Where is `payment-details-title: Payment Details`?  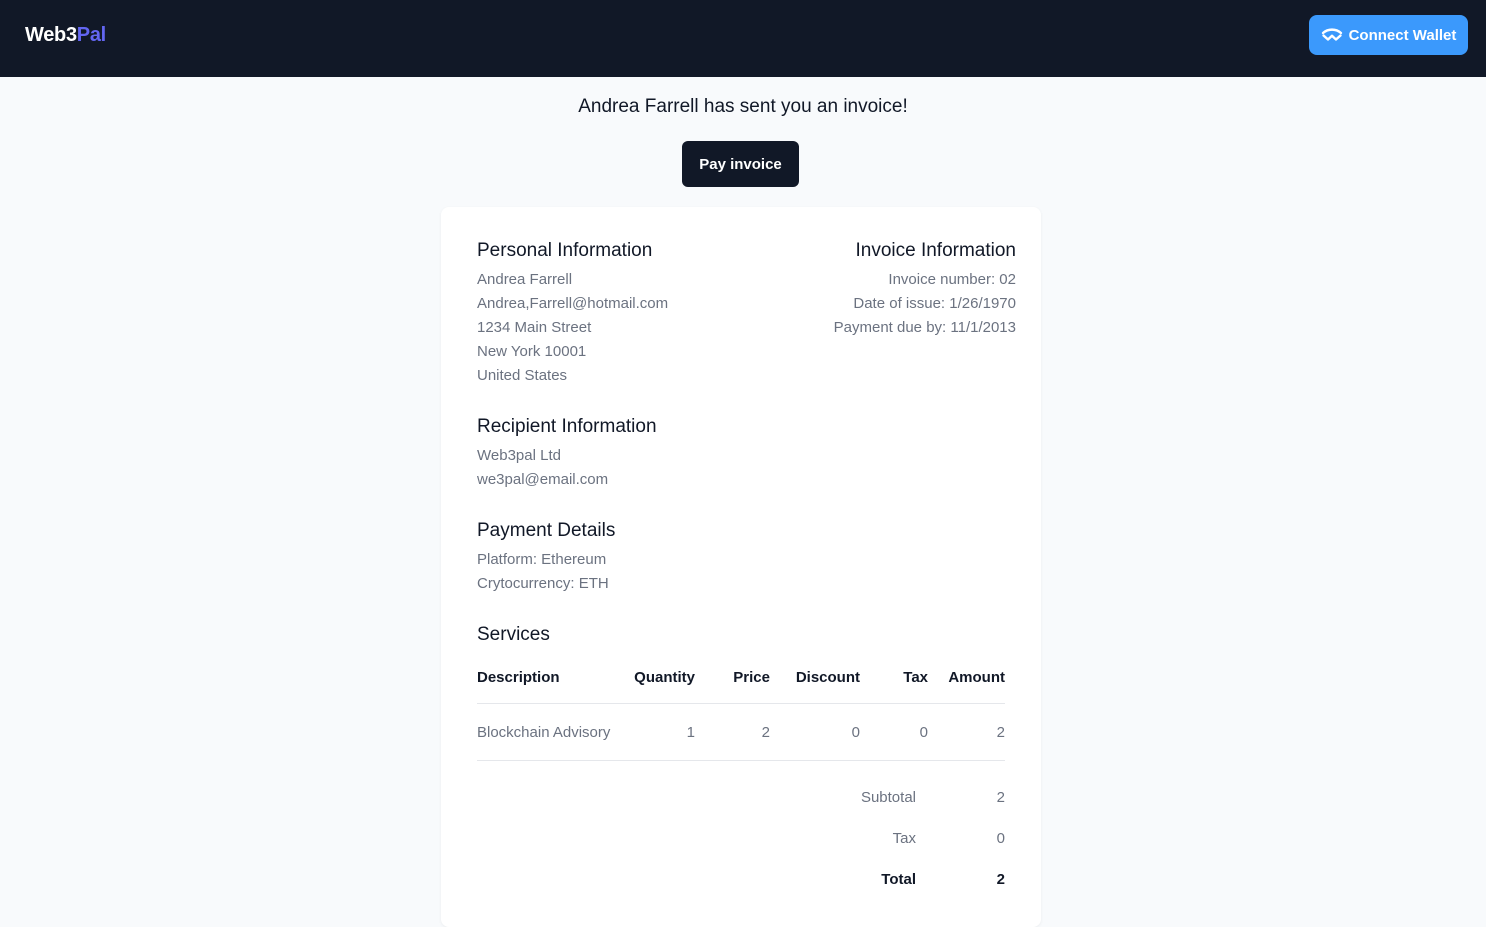
payment-details-title: Payment Details is located at coordinates (546, 530).